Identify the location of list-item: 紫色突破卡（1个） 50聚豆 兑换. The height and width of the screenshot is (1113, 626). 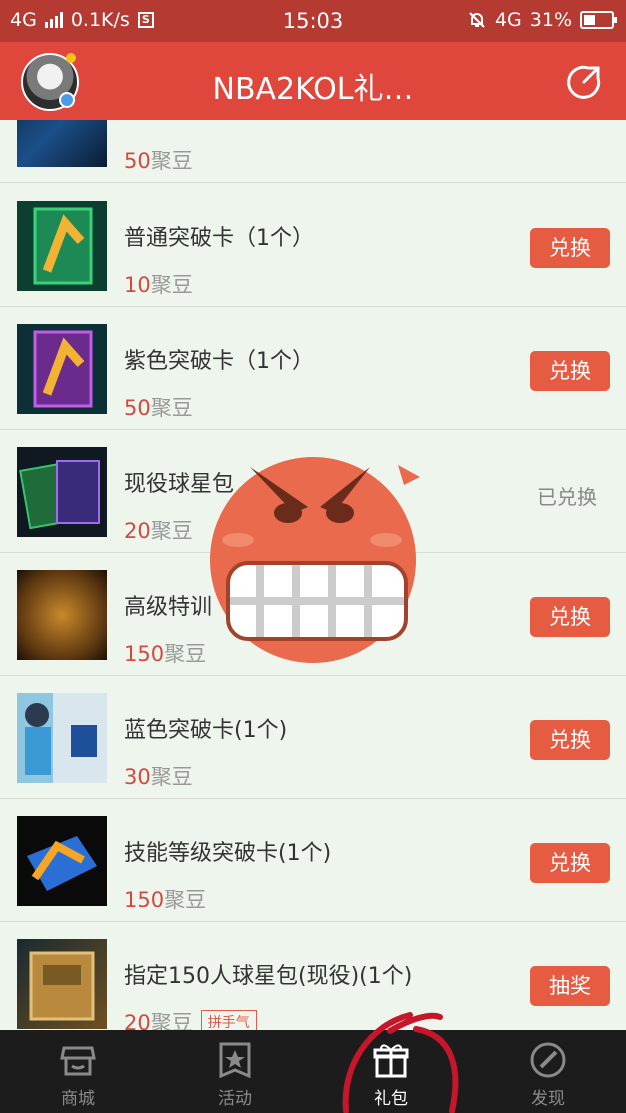
(313, 368).